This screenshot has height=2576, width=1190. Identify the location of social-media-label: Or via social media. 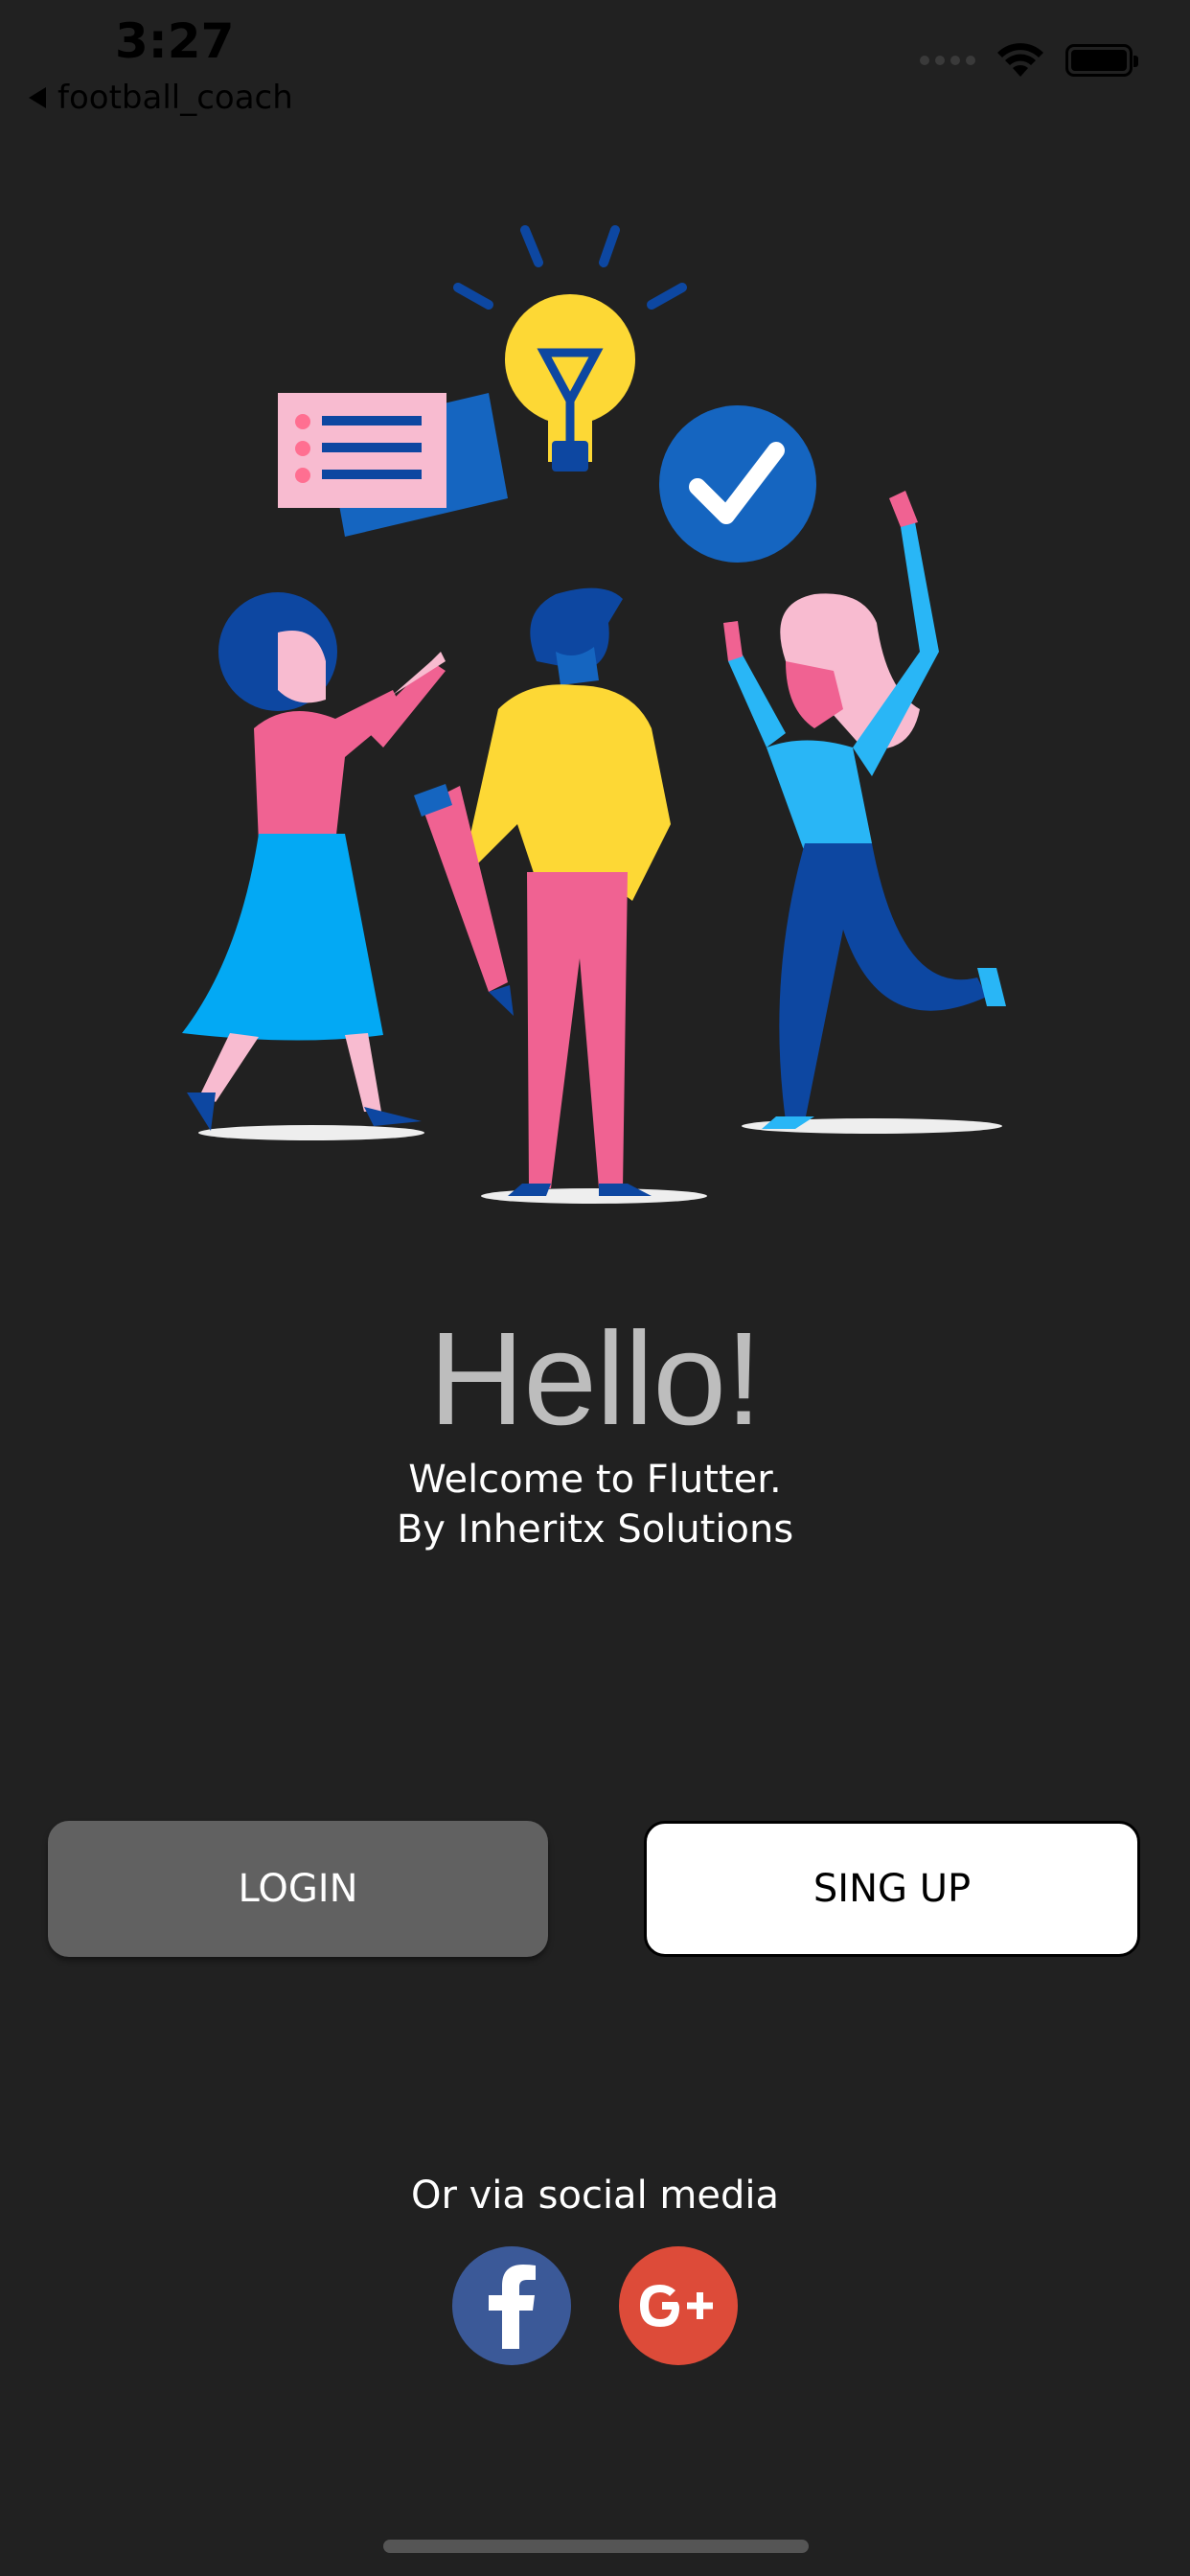
(594, 2196).